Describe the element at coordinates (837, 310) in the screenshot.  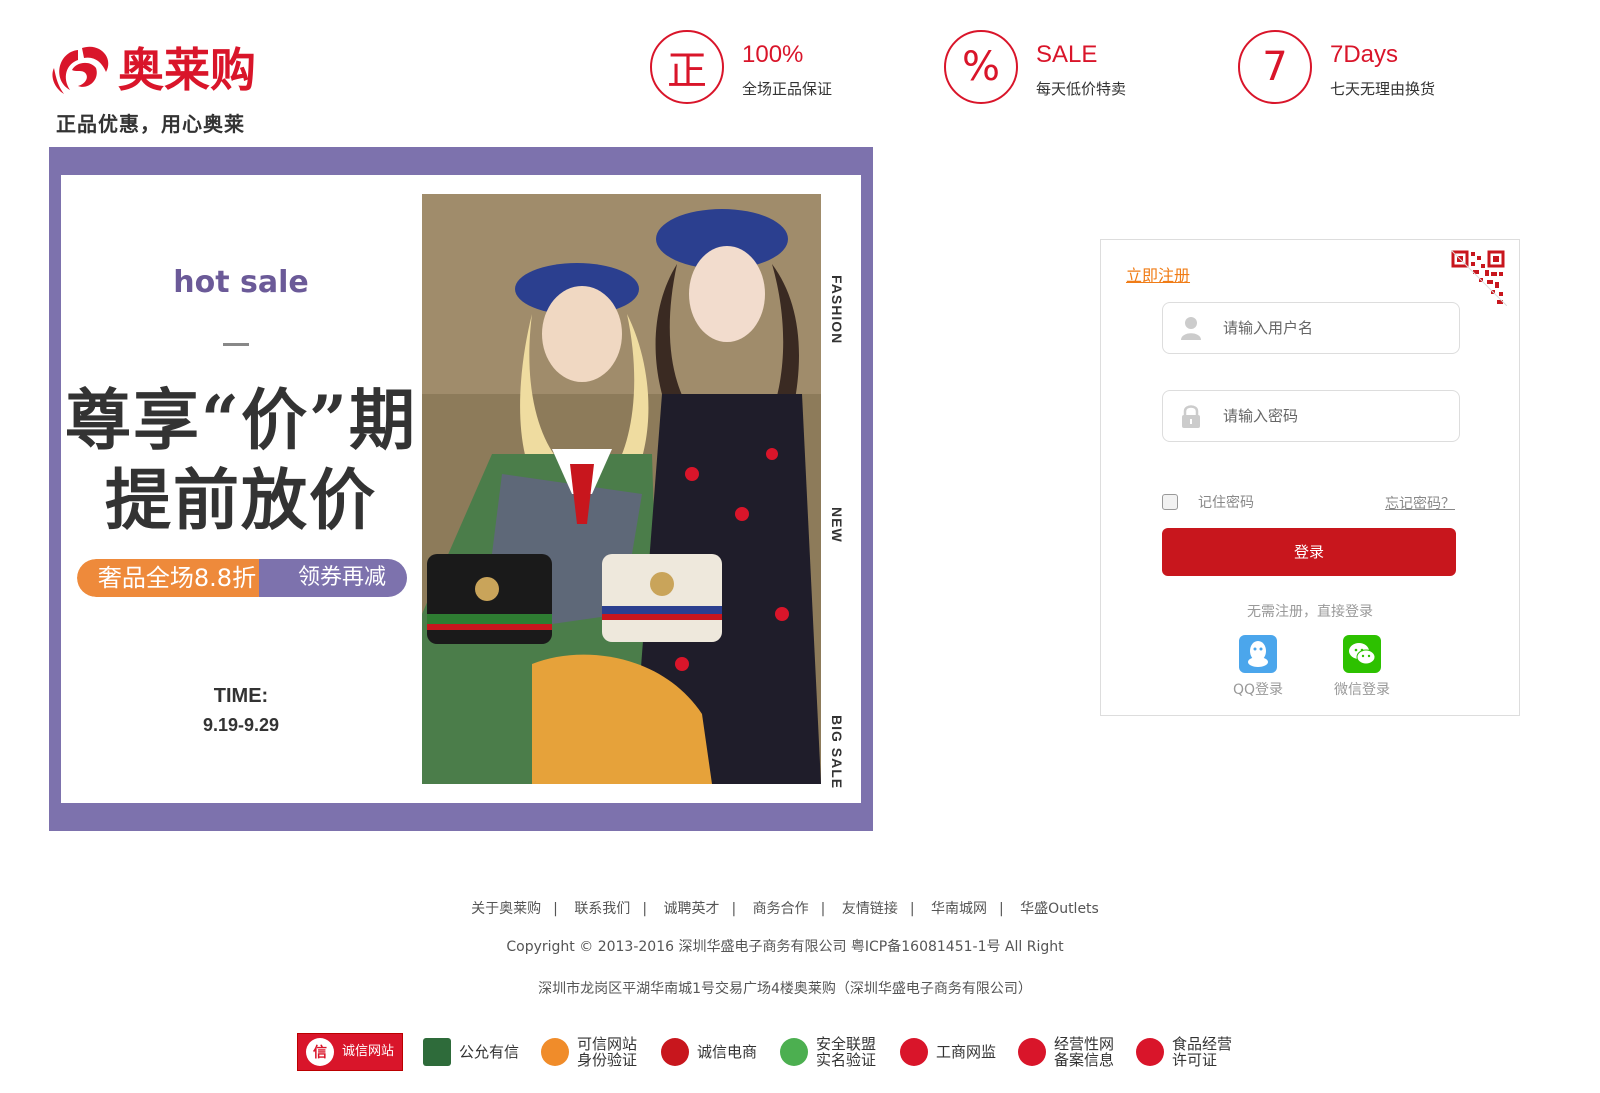
I see `banner-side-fashion: FASHION` at that location.